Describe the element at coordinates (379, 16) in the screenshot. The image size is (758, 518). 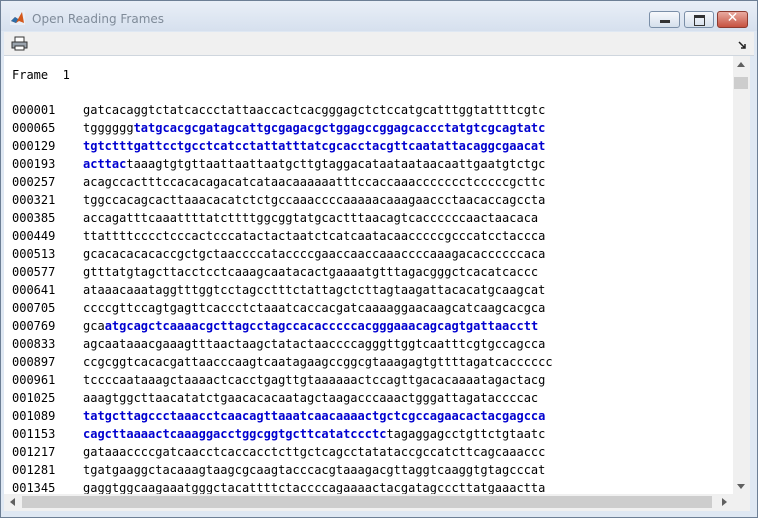
I see `title-bar: Open Reading Frames ✕` at that location.